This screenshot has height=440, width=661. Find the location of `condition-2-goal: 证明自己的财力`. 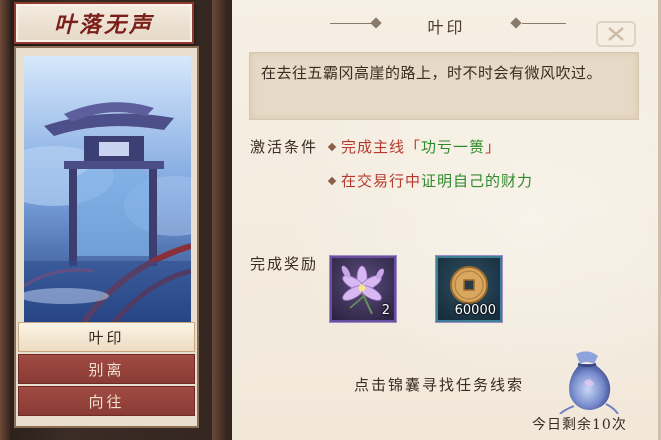

condition-2-goal: 证明自己的财力 is located at coordinates (477, 181).